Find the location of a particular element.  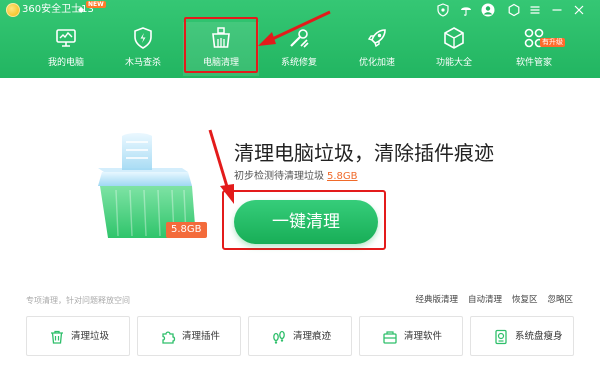

settings-icon is located at coordinates (514, 10).